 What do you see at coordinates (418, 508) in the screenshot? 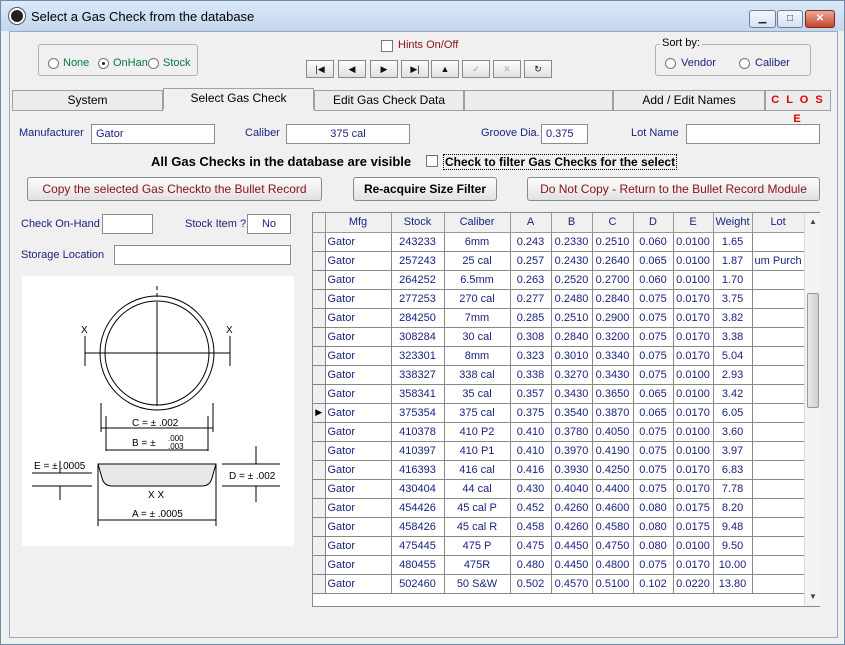
I see `cell-stock: 454426` at bounding box center [418, 508].